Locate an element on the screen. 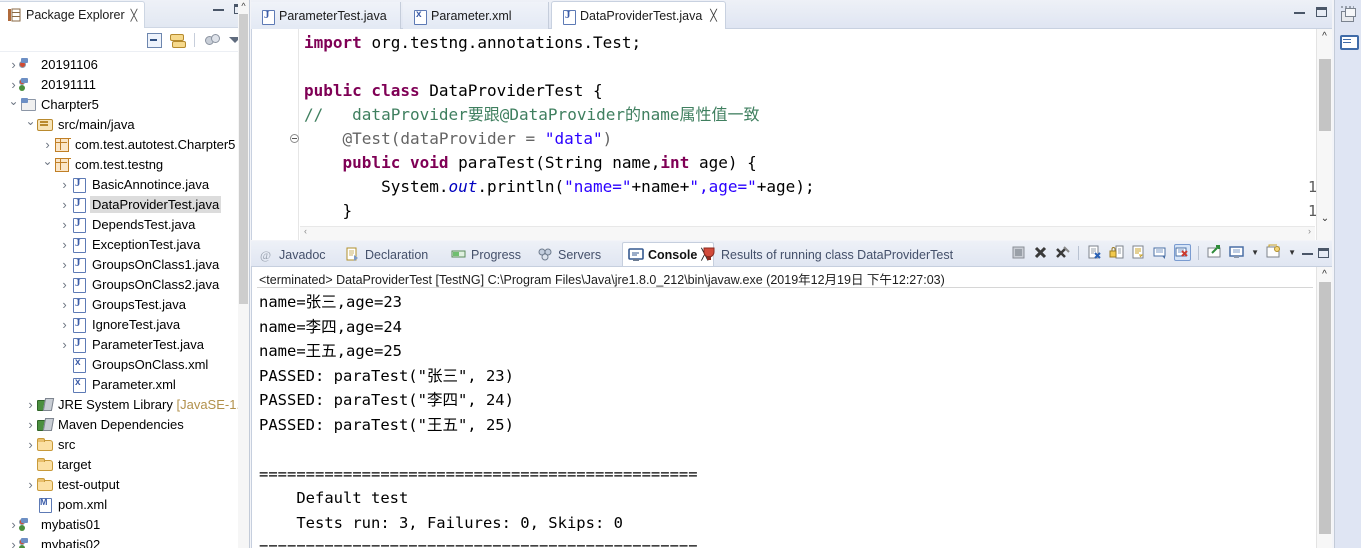  show-console-on-err-icon is located at coordinates (1183, 252).